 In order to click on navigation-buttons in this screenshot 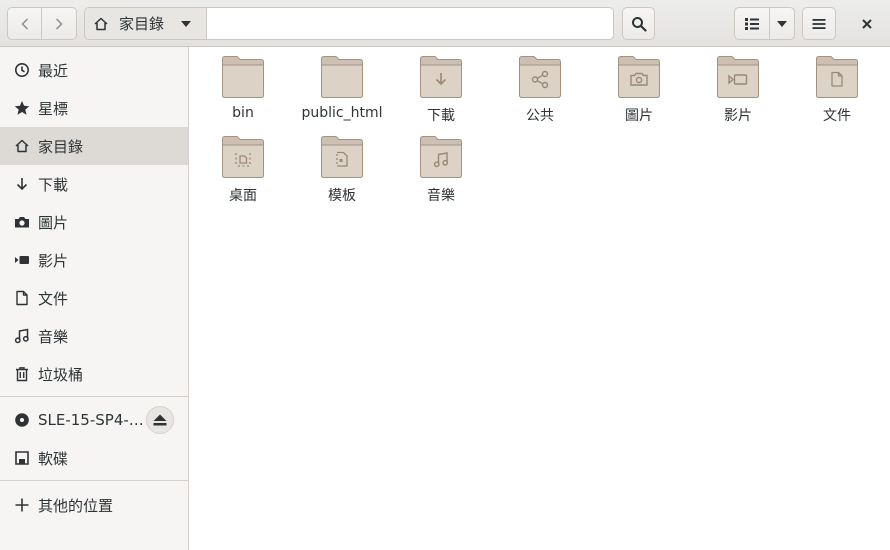, I will do `click(42, 23)`.